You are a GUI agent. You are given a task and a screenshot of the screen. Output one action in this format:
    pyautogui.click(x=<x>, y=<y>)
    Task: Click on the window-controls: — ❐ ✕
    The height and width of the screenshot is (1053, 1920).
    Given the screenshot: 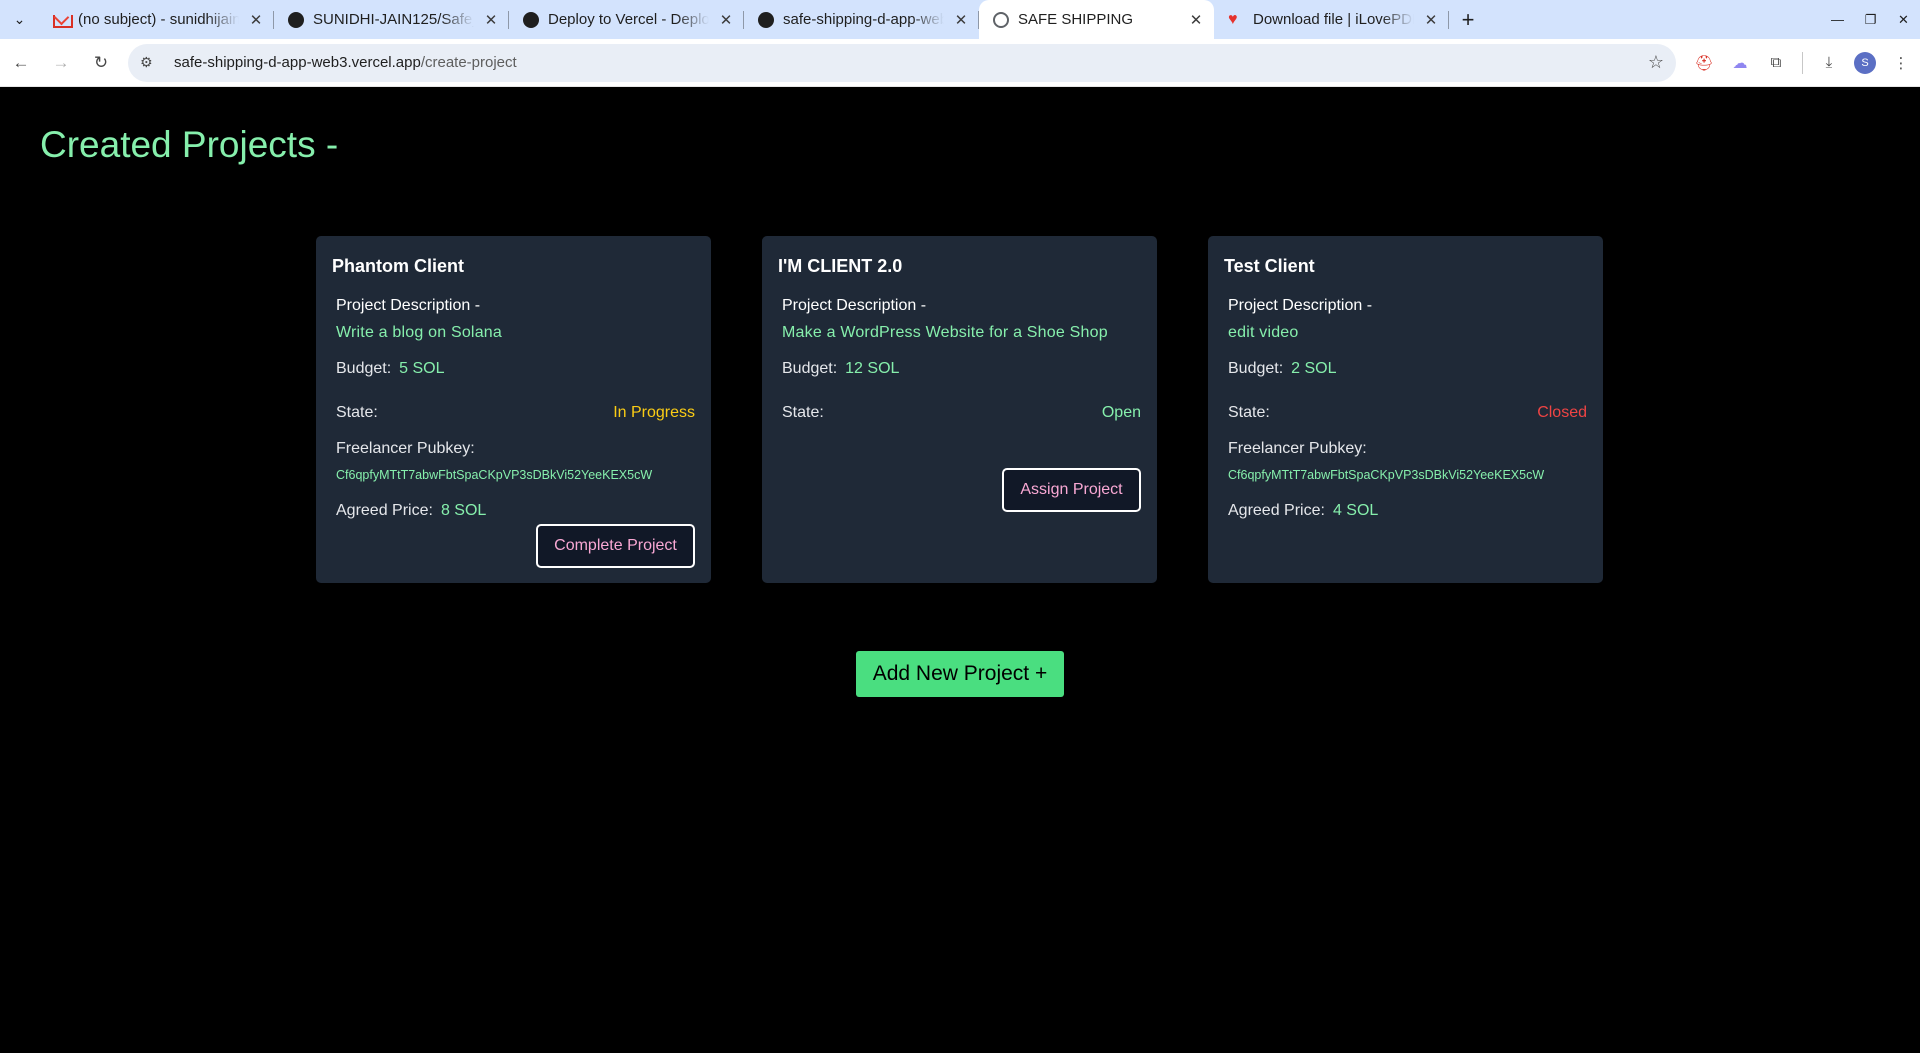 What is the action you would take?
    pyautogui.click(x=1870, y=19)
    